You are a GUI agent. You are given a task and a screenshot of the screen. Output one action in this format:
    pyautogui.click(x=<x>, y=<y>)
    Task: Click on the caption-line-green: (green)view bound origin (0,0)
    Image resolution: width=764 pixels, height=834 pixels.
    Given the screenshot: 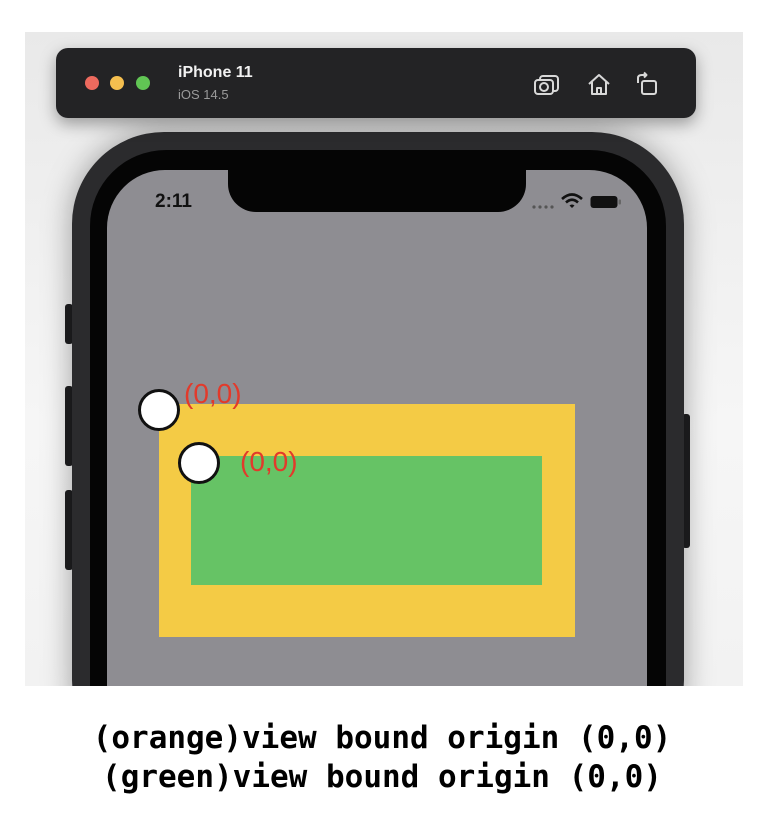 What is the action you would take?
    pyautogui.click(x=382, y=777)
    